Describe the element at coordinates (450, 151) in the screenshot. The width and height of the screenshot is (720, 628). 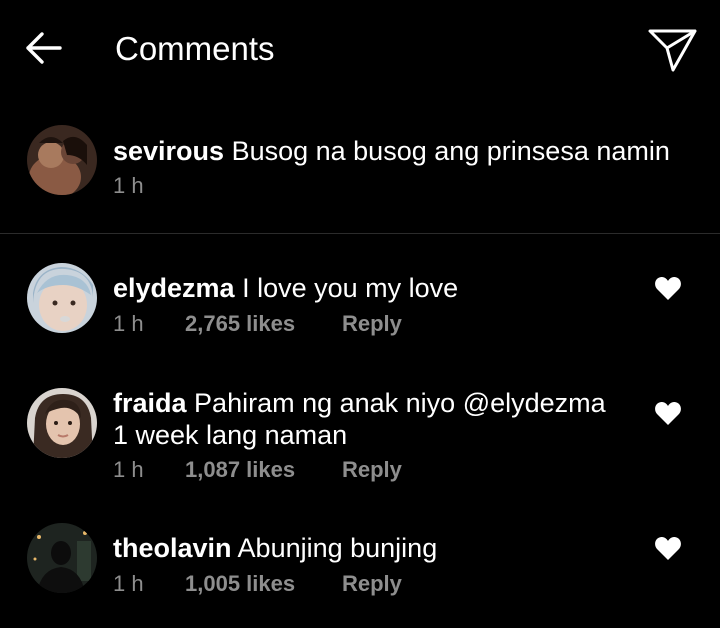
I see `caption-body: Busog na busog ang prinsesa namin` at that location.